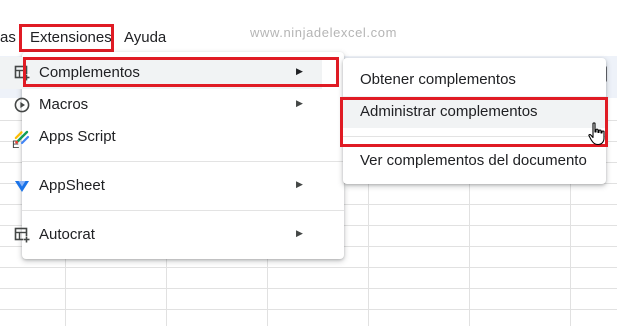  I want to click on submenu-item-obtener: Obtener complementos, so click(474, 80).